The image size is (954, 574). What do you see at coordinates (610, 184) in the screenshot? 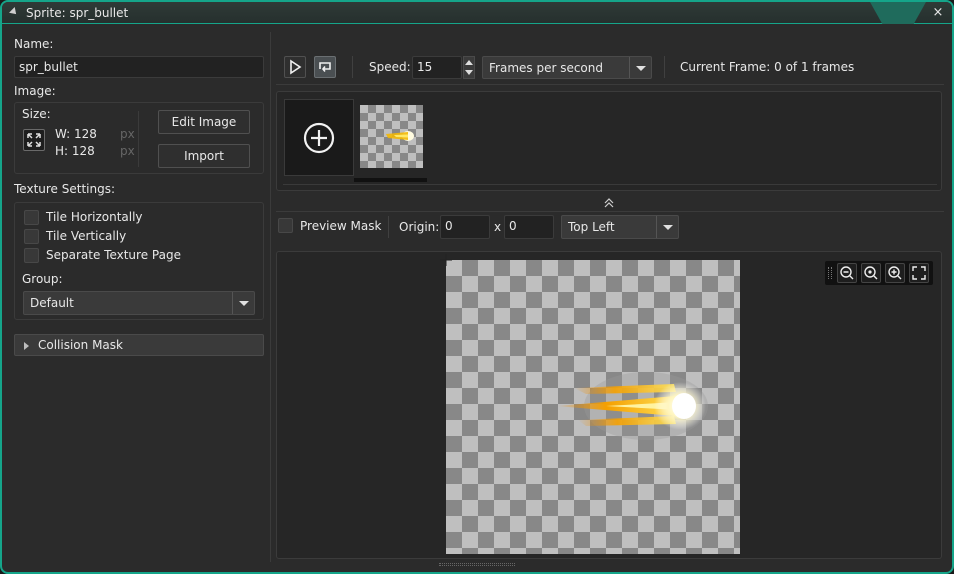
I see `frame-timeline` at bounding box center [610, 184].